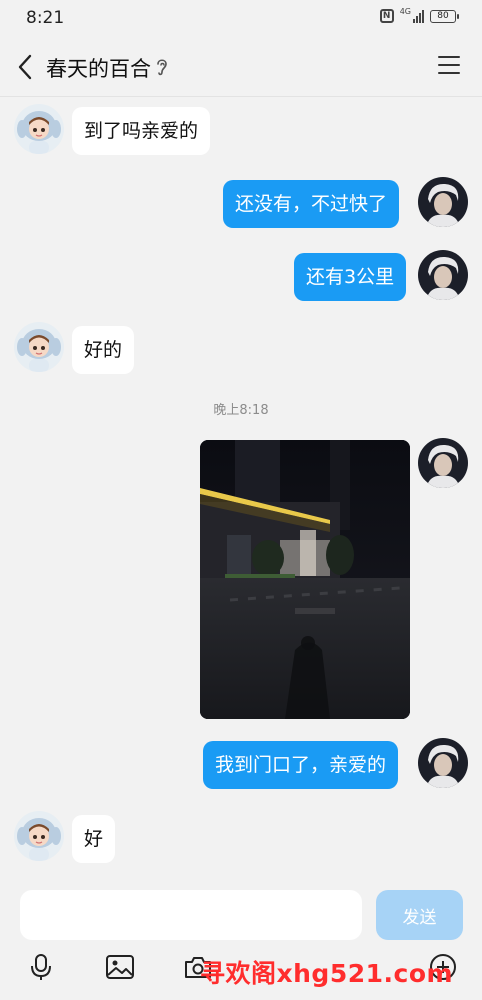  Describe the element at coordinates (162, 67) in the screenshot. I see `ear-icon` at that location.